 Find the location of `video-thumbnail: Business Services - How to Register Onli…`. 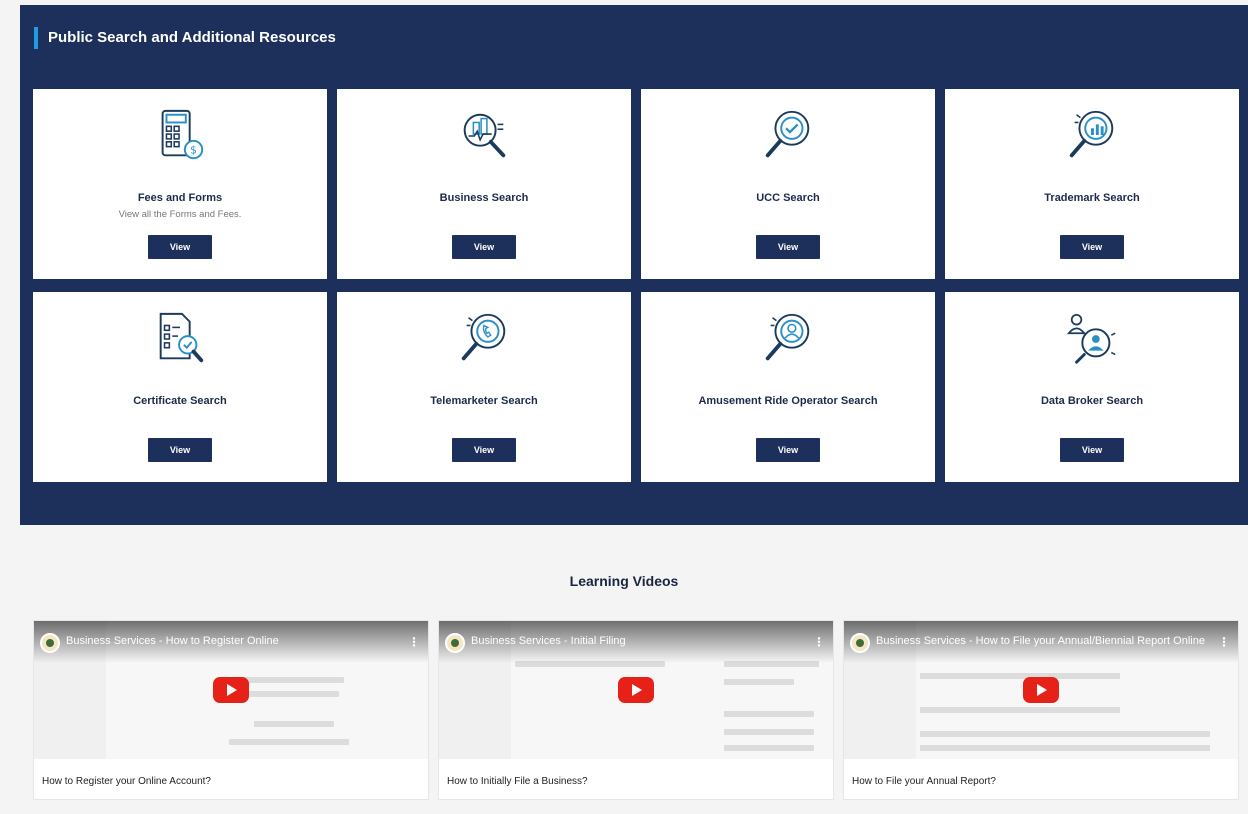

video-thumbnail: Business Services - How to Register Onli… is located at coordinates (231, 690).